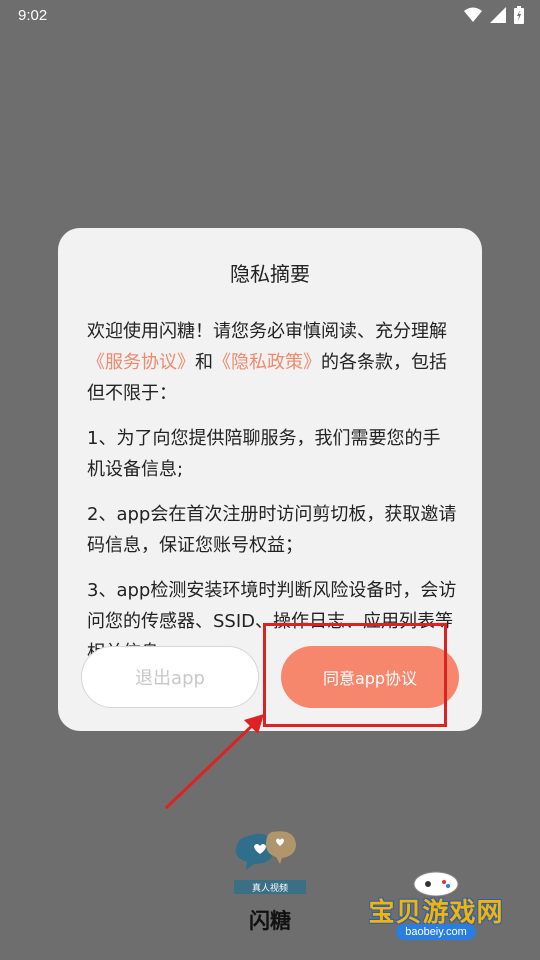  What do you see at coordinates (436, 902) in the screenshot?
I see `watermark: 宝贝游戏网 baobeiy.com` at bounding box center [436, 902].